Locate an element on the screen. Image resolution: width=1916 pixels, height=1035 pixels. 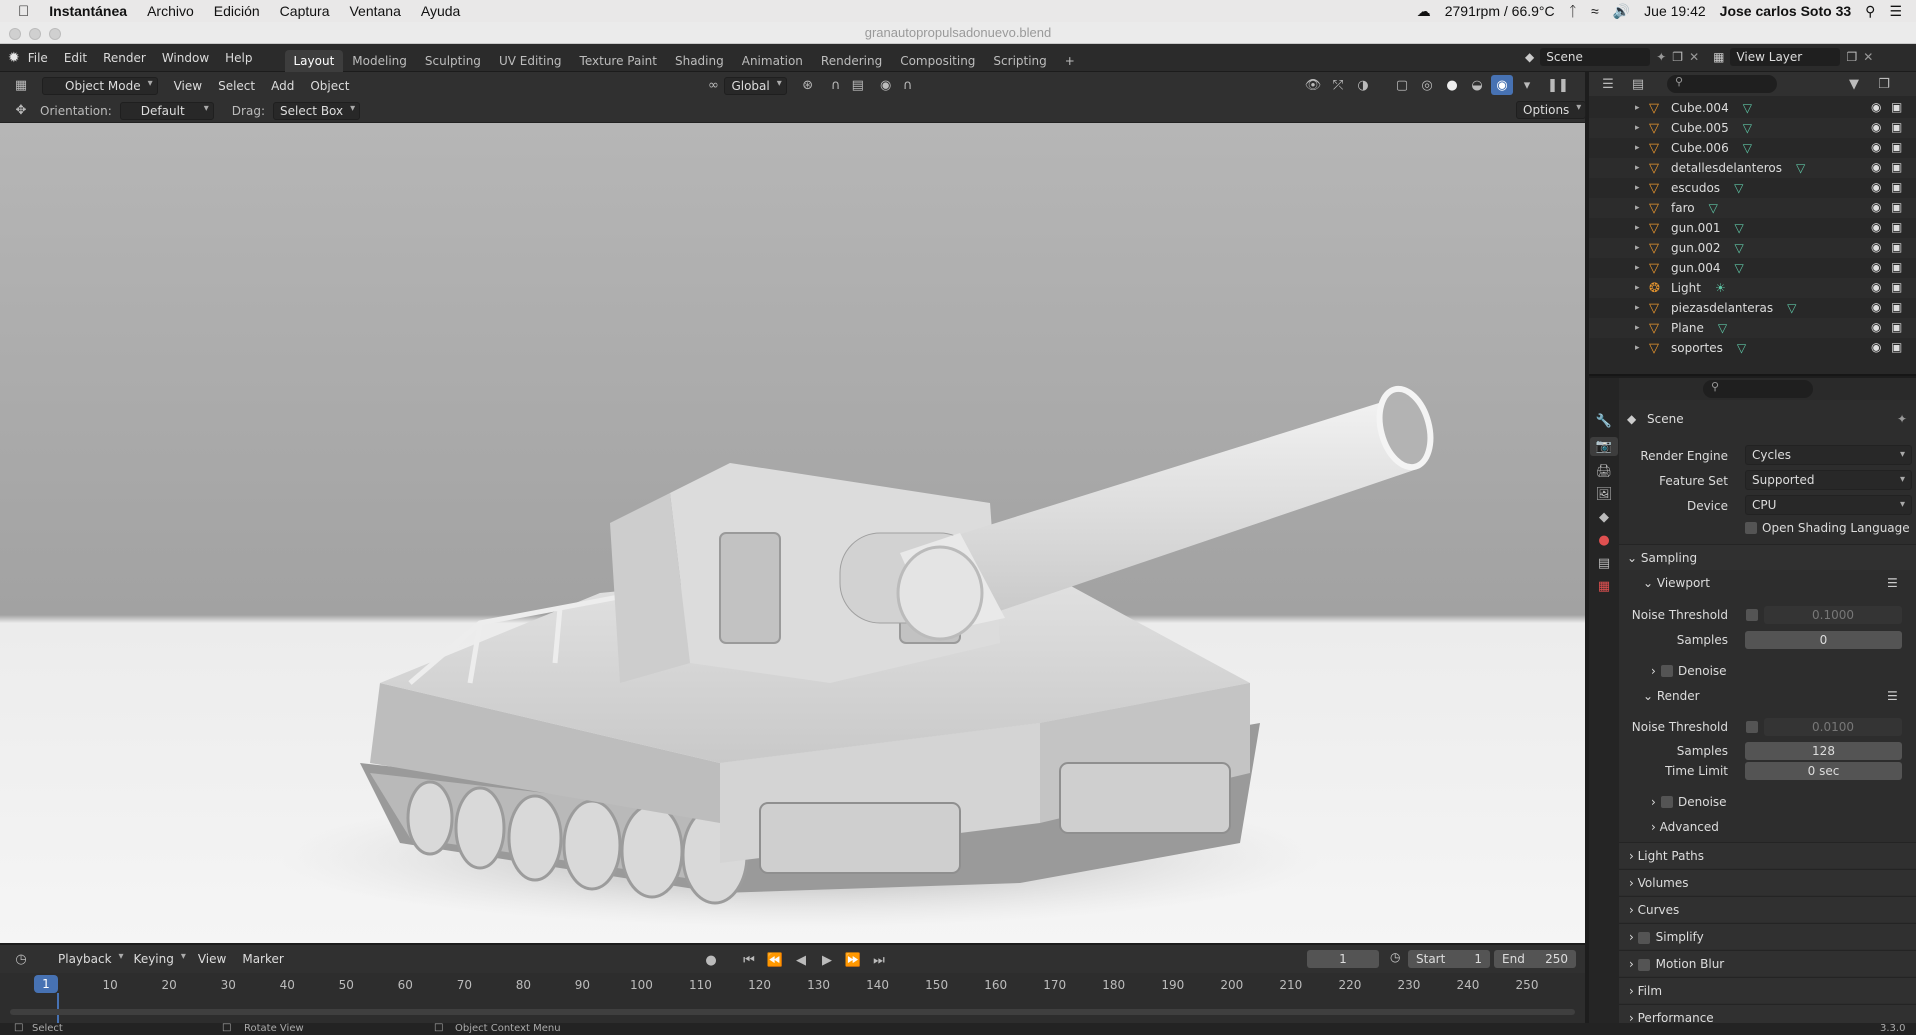
view-layer-icon: ▦ is located at coordinates (1718, 57).